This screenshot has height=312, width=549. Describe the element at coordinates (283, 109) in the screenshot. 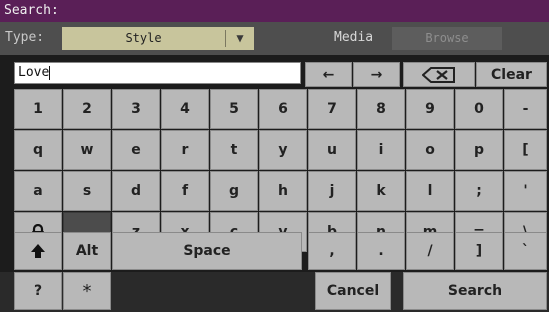

I see `key-6: 6` at that location.